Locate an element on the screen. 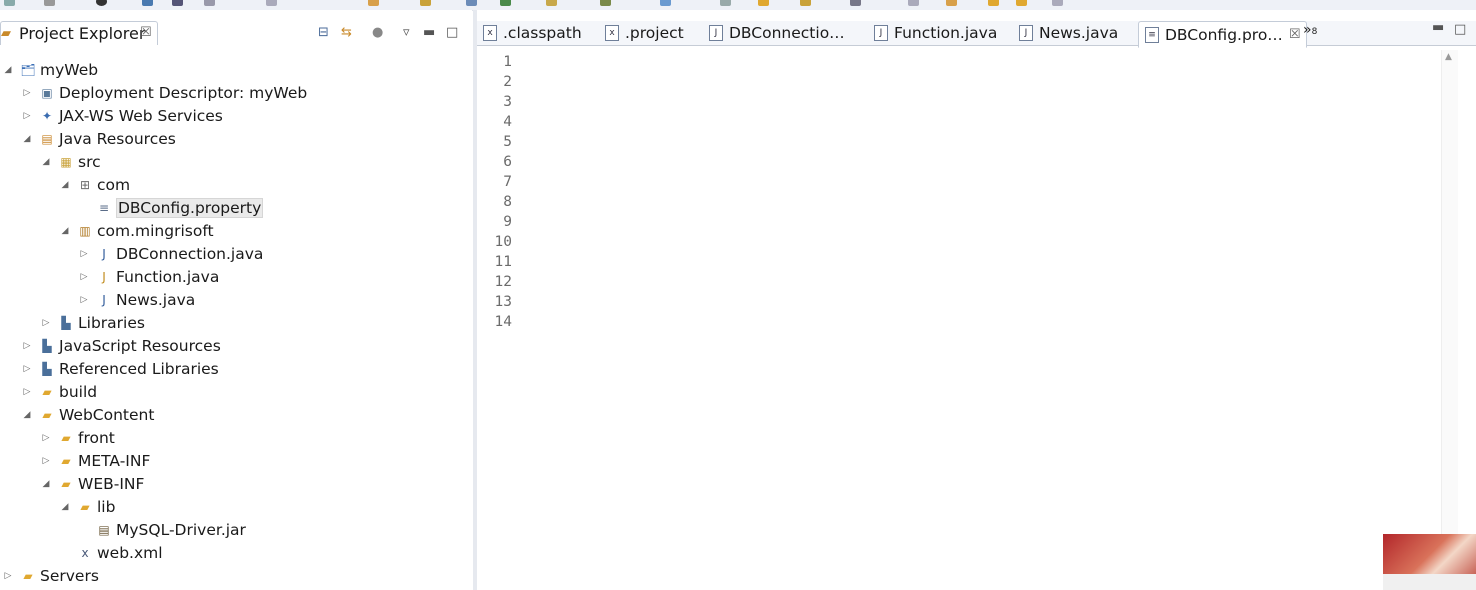  tree-item: ▷ ▙ Libraries is located at coordinates (92, 322).